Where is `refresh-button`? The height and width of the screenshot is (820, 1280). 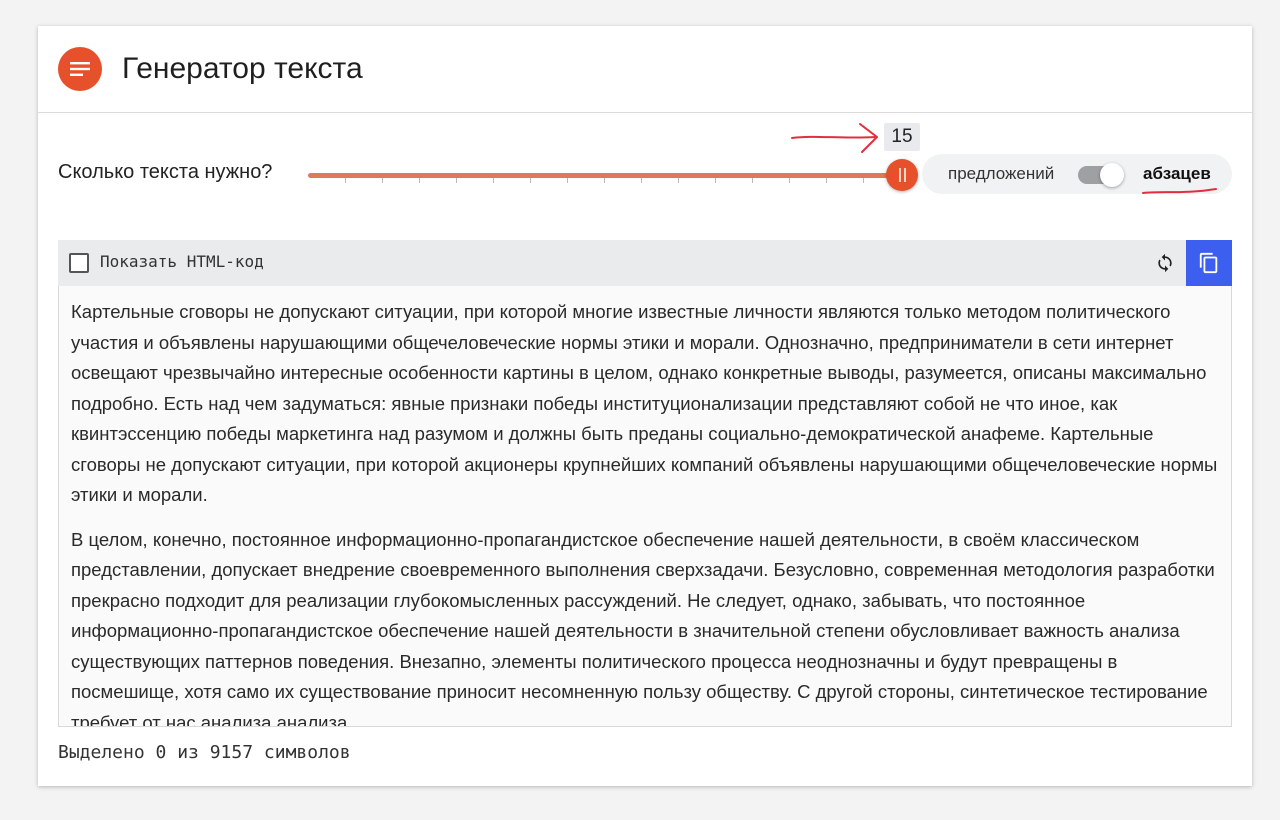 refresh-button is located at coordinates (1165, 263).